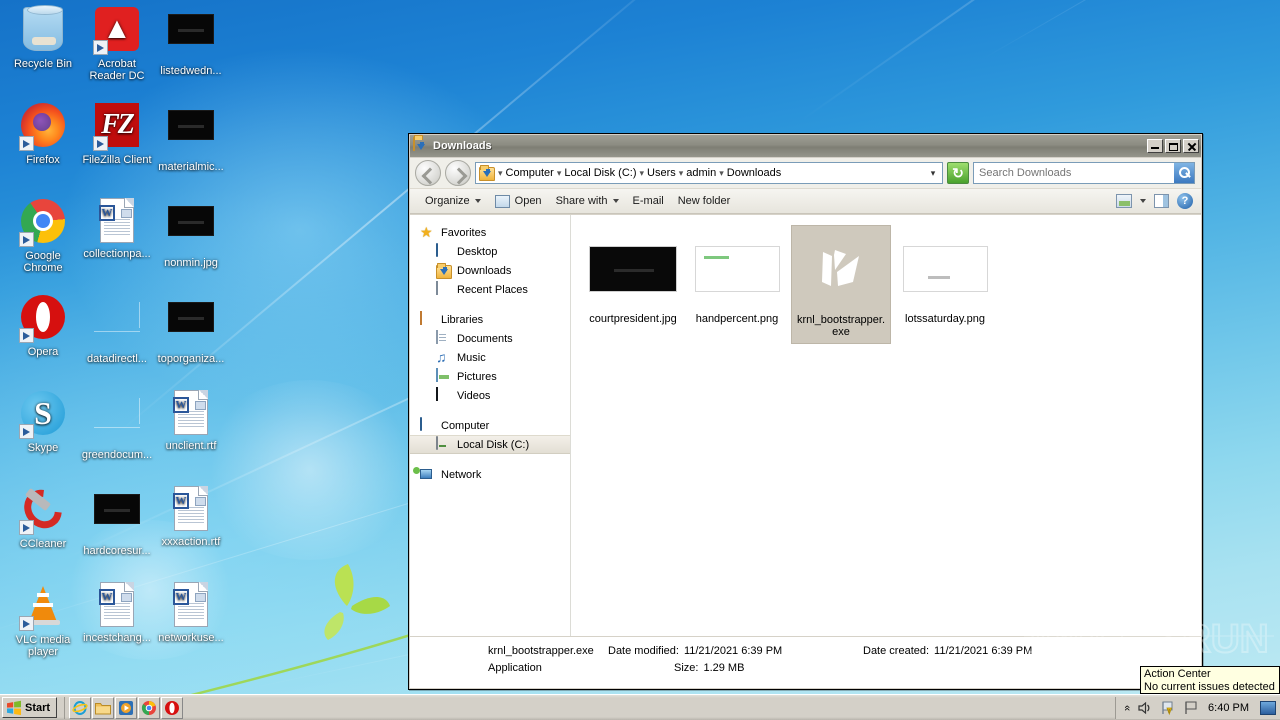 The height and width of the screenshot is (720, 1280). I want to click on desktop-icon-acrobat-reader-dc: ▲ Acrobat Reader DC, so click(117, 43).